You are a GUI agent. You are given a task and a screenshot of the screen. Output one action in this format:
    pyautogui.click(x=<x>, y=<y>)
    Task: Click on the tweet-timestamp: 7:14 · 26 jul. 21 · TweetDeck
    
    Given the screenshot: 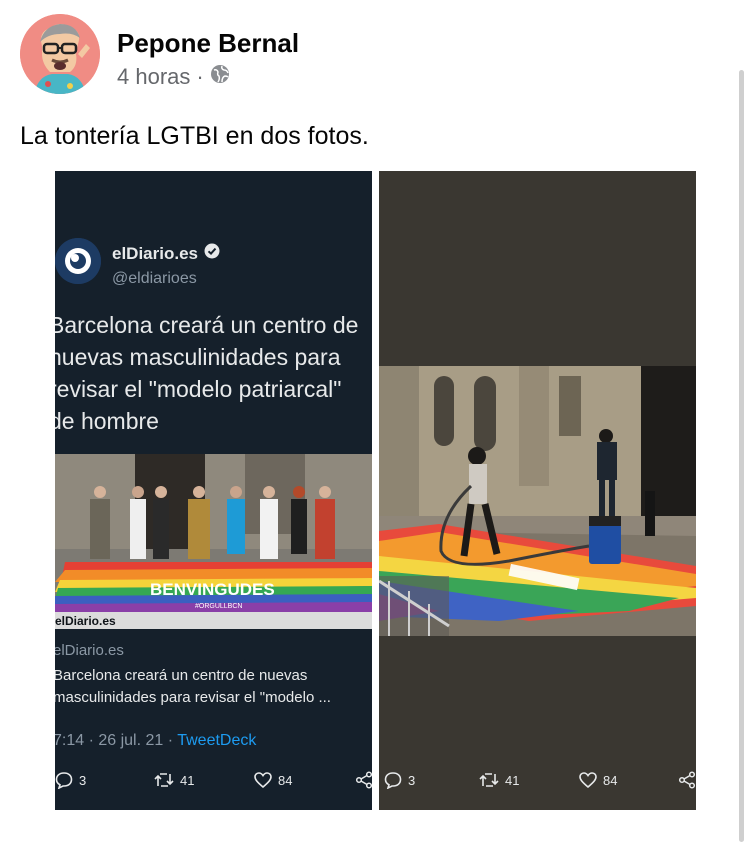 What is the action you would take?
    pyautogui.click(x=155, y=741)
    